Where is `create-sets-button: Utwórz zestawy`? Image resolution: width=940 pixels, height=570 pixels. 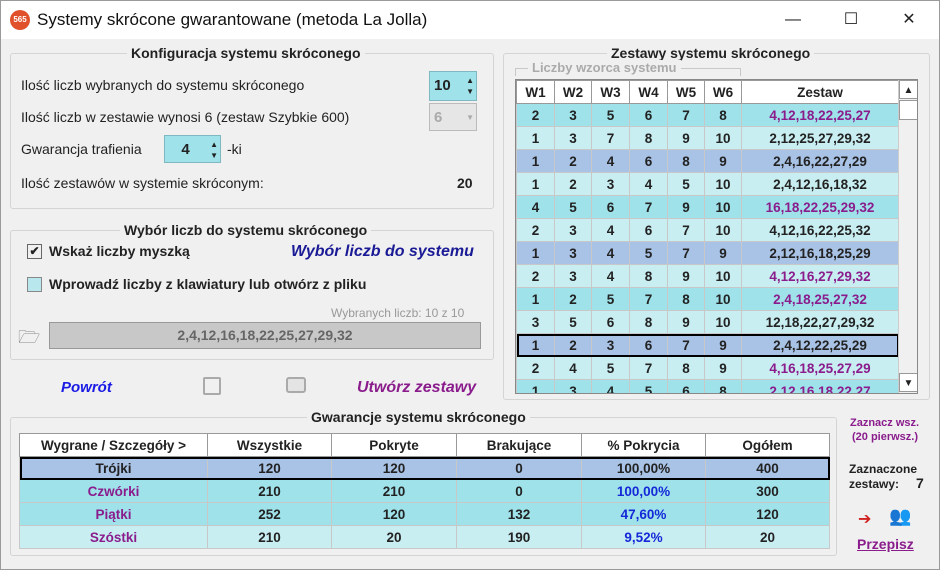 create-sets-button: Utwórz zestawy is located at coordinates (416, 388).